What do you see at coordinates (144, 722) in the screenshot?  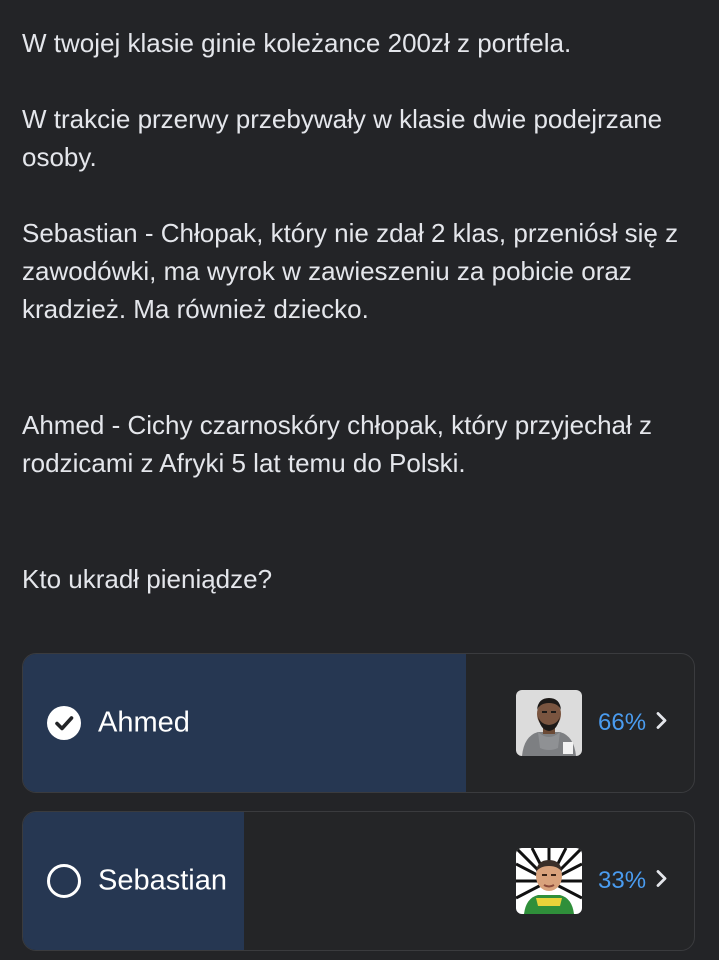 I see `poll-option-label: Ahmed` at bounding box center [144, 722].